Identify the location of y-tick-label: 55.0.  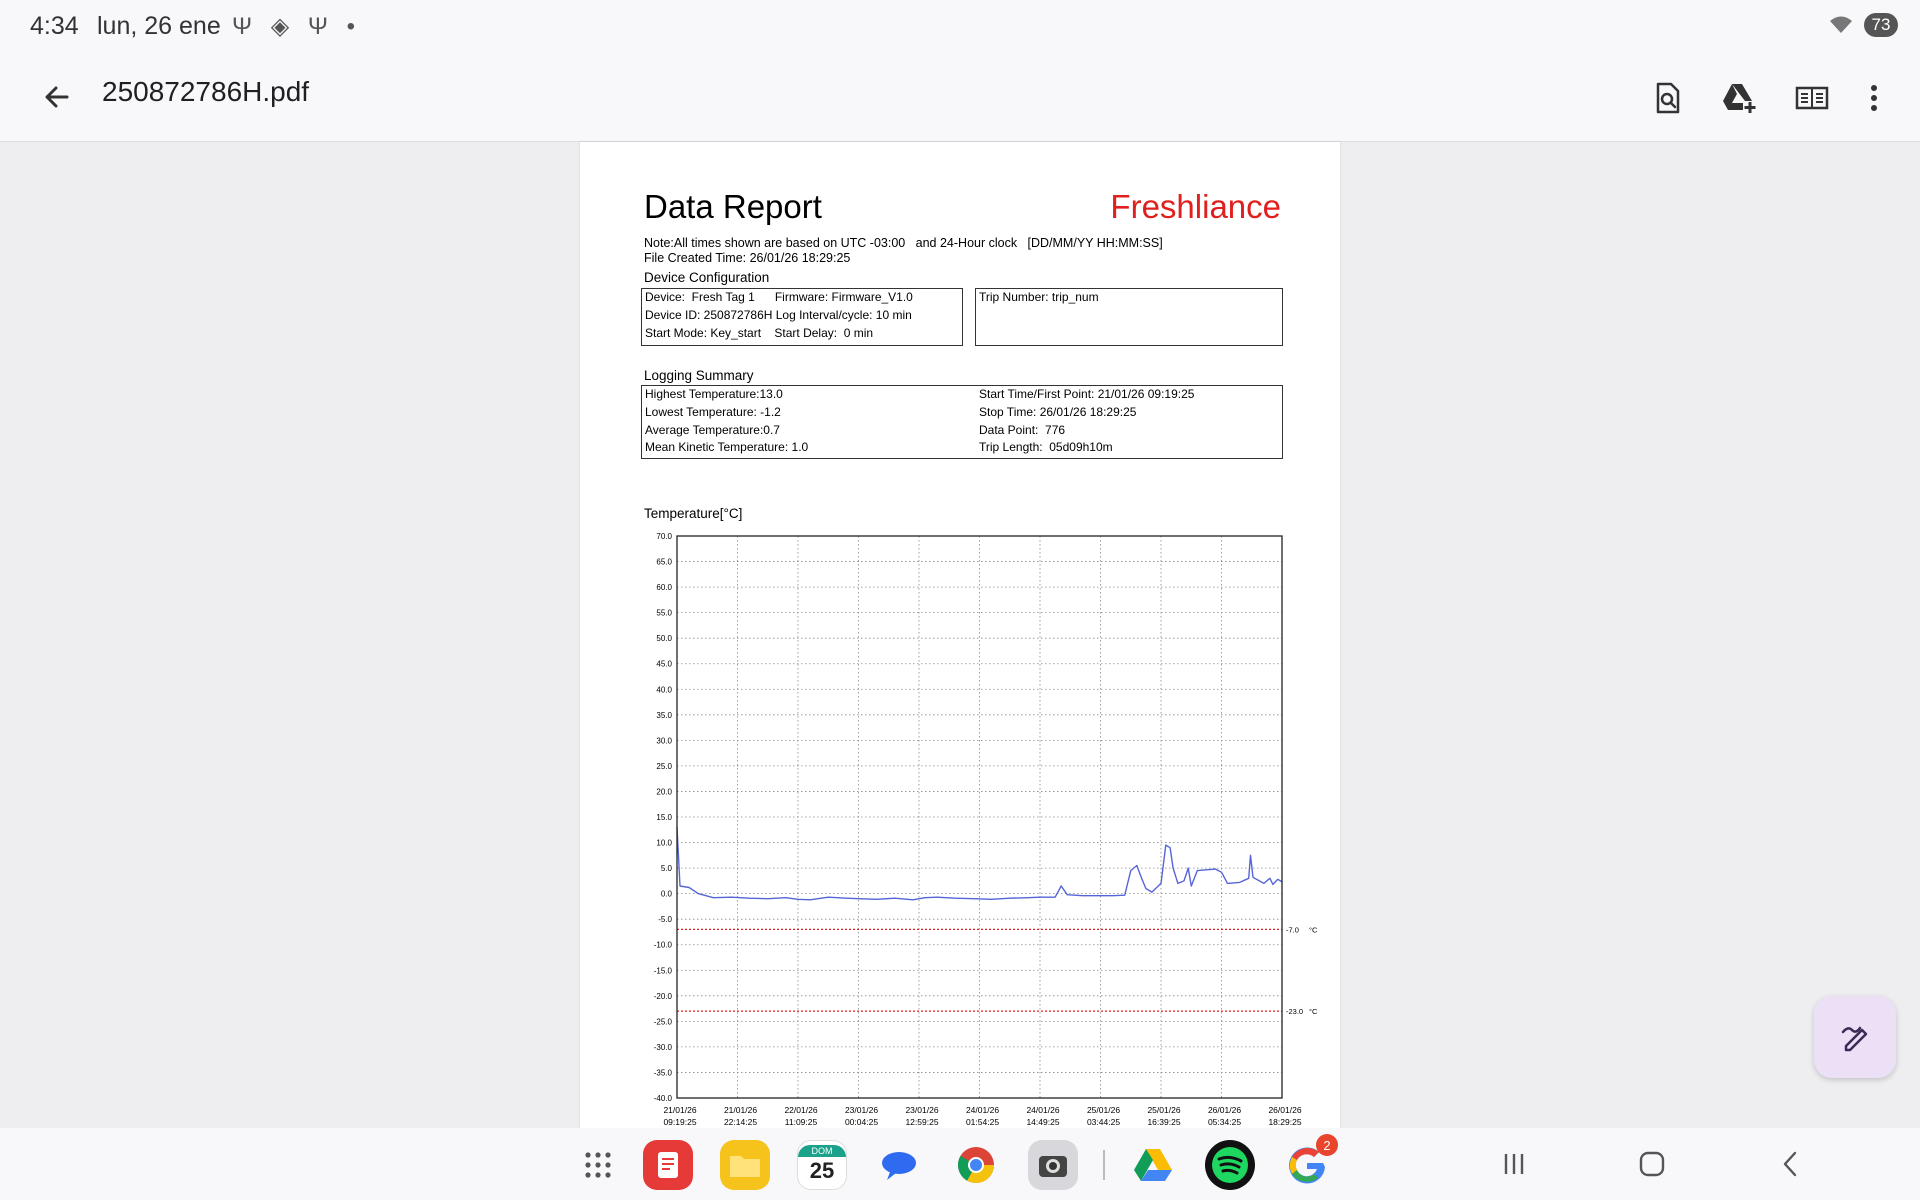
(664, 613).